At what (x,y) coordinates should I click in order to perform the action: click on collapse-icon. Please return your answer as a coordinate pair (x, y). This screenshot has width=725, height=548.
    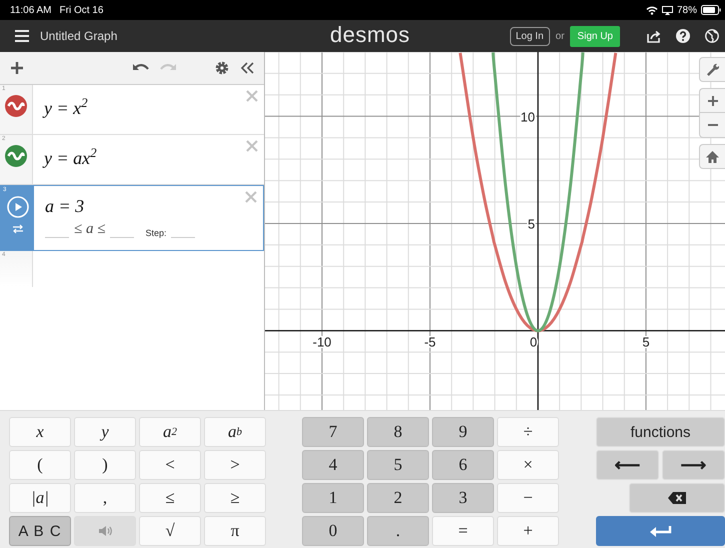
    Looking at the image, I should click on (247, 68).